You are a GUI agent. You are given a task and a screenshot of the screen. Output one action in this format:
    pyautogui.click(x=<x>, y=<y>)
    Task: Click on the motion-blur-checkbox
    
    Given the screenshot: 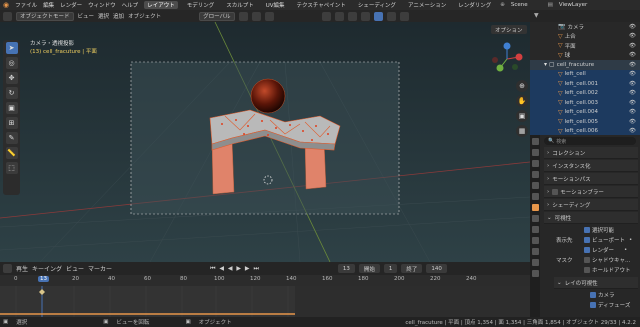 What is the action you would take?
    pyautogui.click(x=555, y=191)
    